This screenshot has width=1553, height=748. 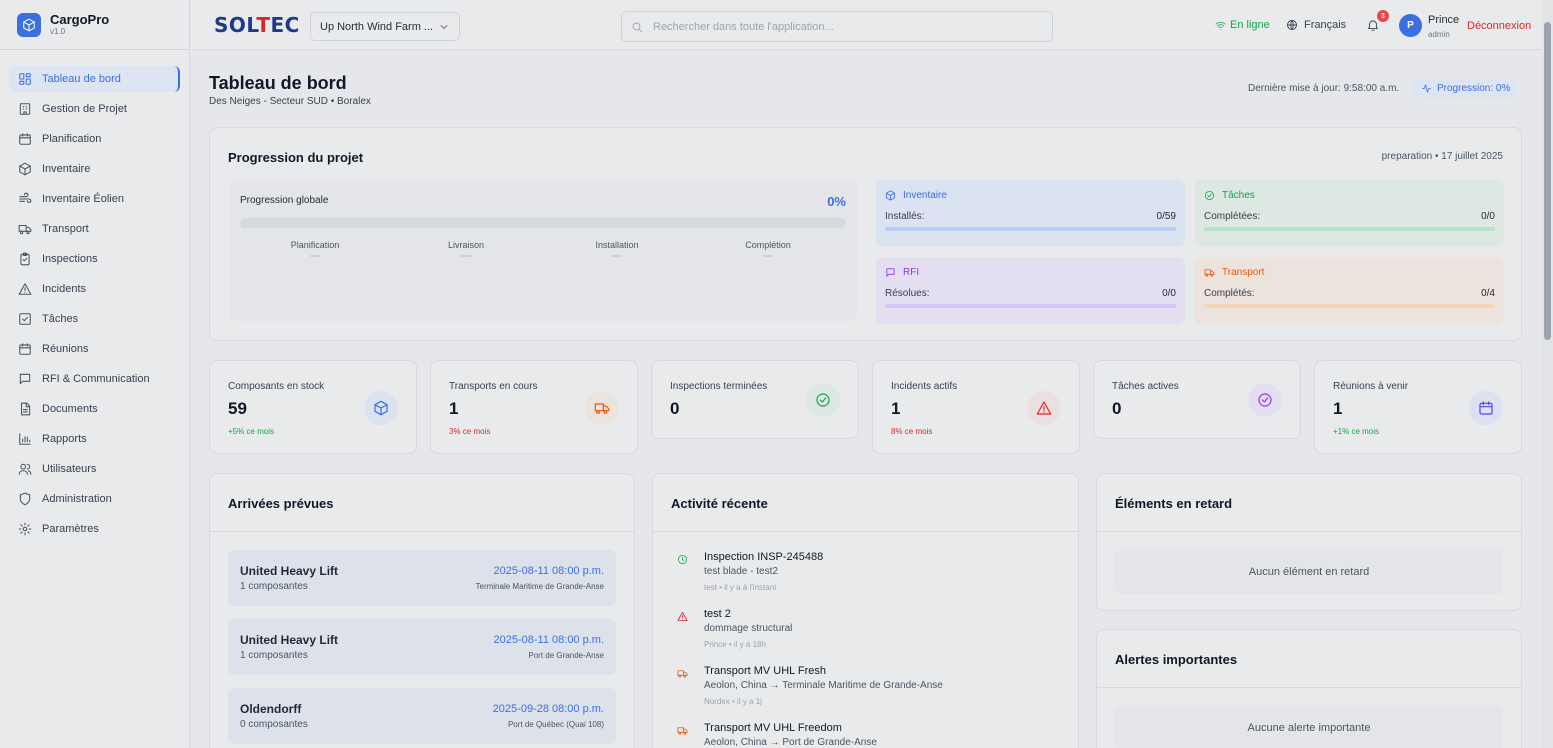 What do you see at coordinates (65, 349) in the screenshot?
I see `sidebar-item-label: Réunions` at bounding box center [65, 349].